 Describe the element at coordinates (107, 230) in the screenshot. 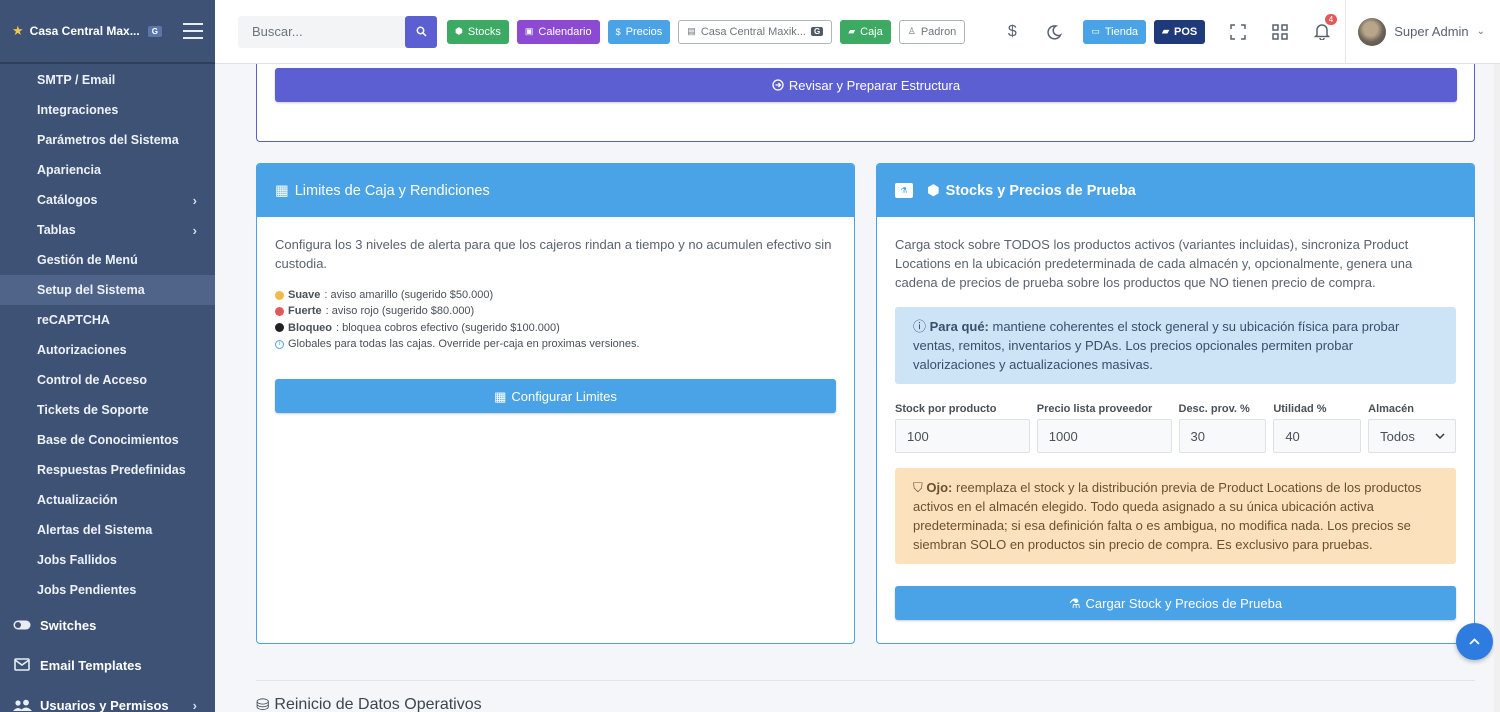

I see `sidebar-item-tablas: Tablas ›` at that location.